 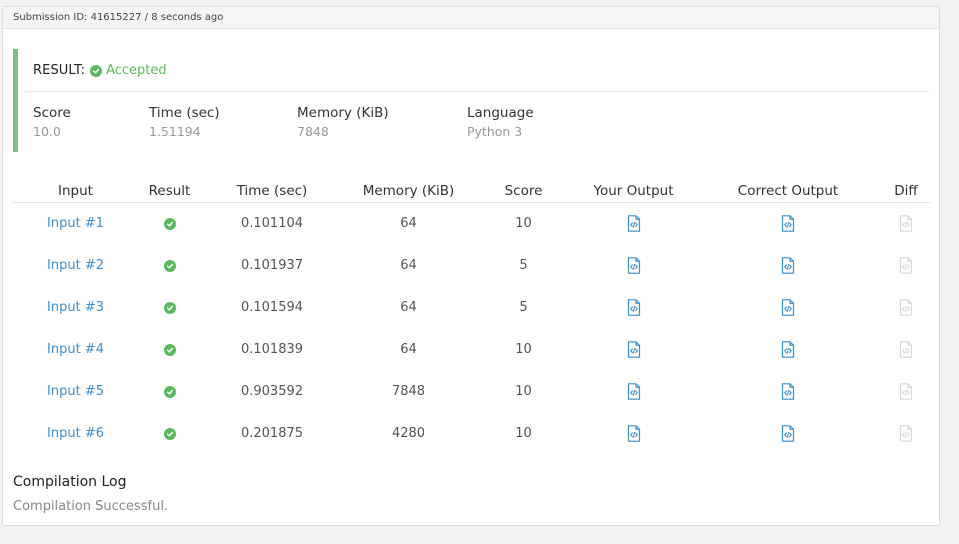 I want to click on stat-memory: Memory (KiB) 7848, so click(x=343, y=122).